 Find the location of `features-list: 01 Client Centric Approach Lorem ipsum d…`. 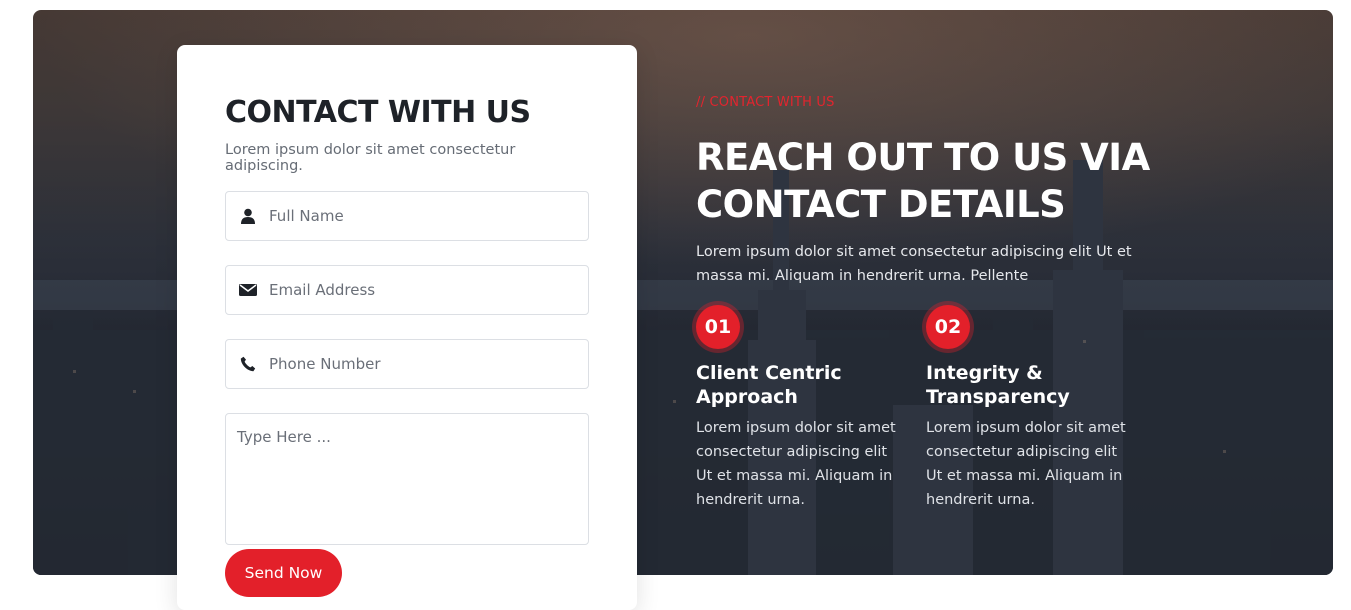

features-list: 01 Client Centric Approach Lorem ipsum d… is located at coordinates (926, 408).